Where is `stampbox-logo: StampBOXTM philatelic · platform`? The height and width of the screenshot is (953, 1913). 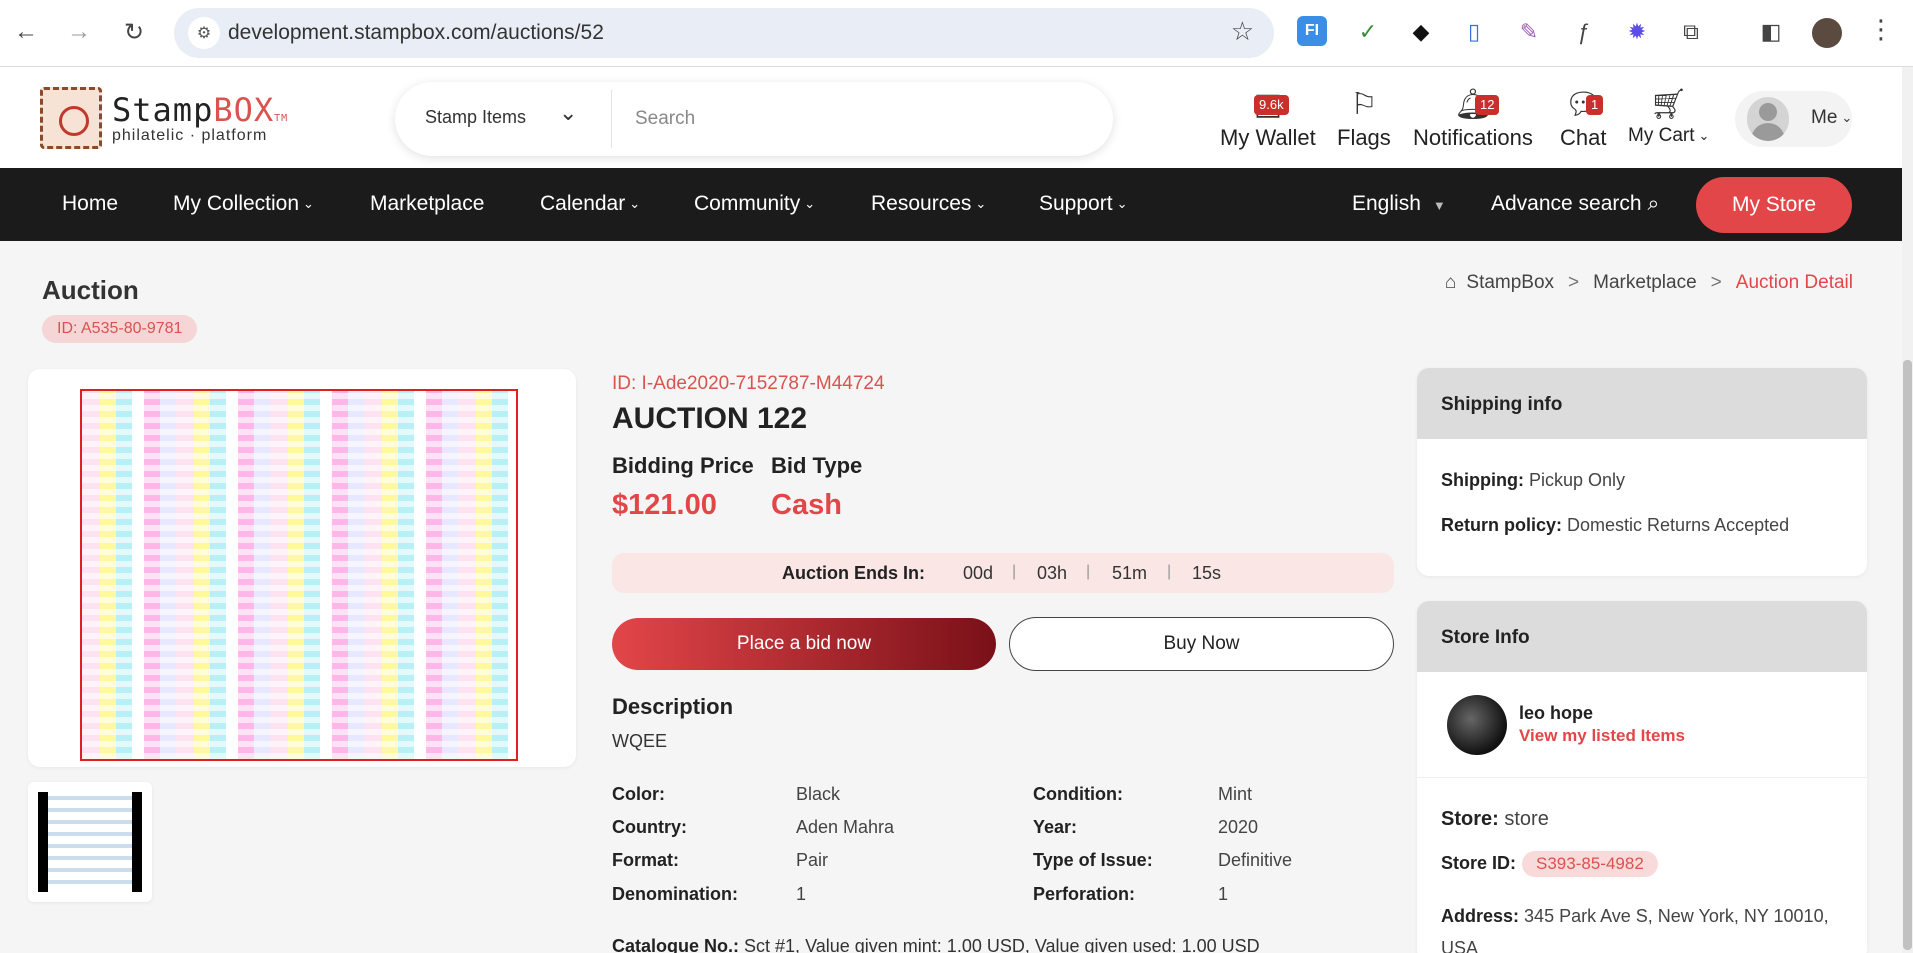
stampbox-logo: StampBOXTM philatelic · platform is located at coordinates (164, 118).